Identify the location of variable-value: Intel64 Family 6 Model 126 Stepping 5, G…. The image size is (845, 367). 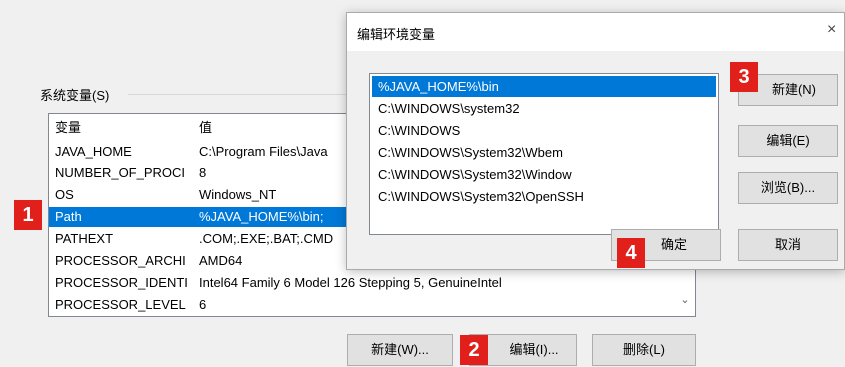
(350, 282).